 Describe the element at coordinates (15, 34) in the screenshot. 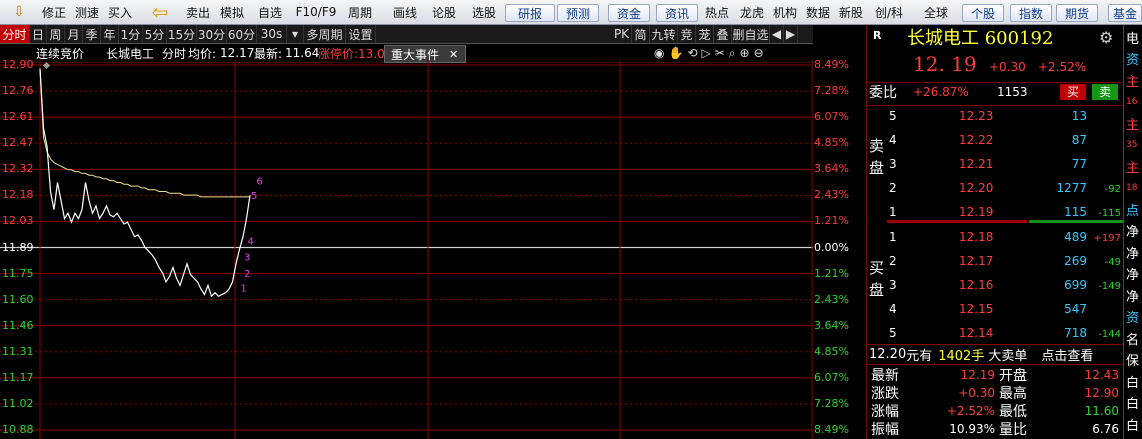

I see `period-tab-0: 分时` at that location.